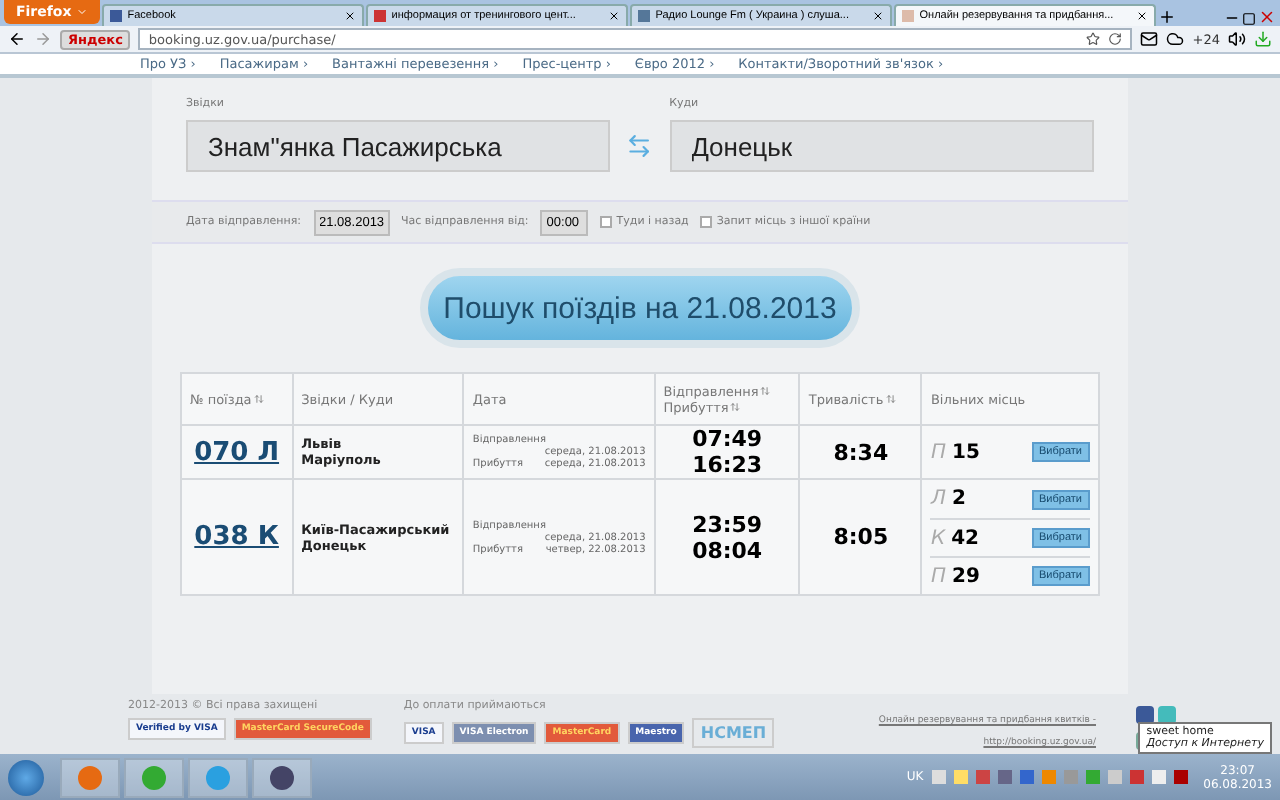  What do you see at coordinates (640, 308) in the screenshot?
I see `search-trains-button: Пошук поїздів на 21.08.2013` at bounding box center [640, 308].